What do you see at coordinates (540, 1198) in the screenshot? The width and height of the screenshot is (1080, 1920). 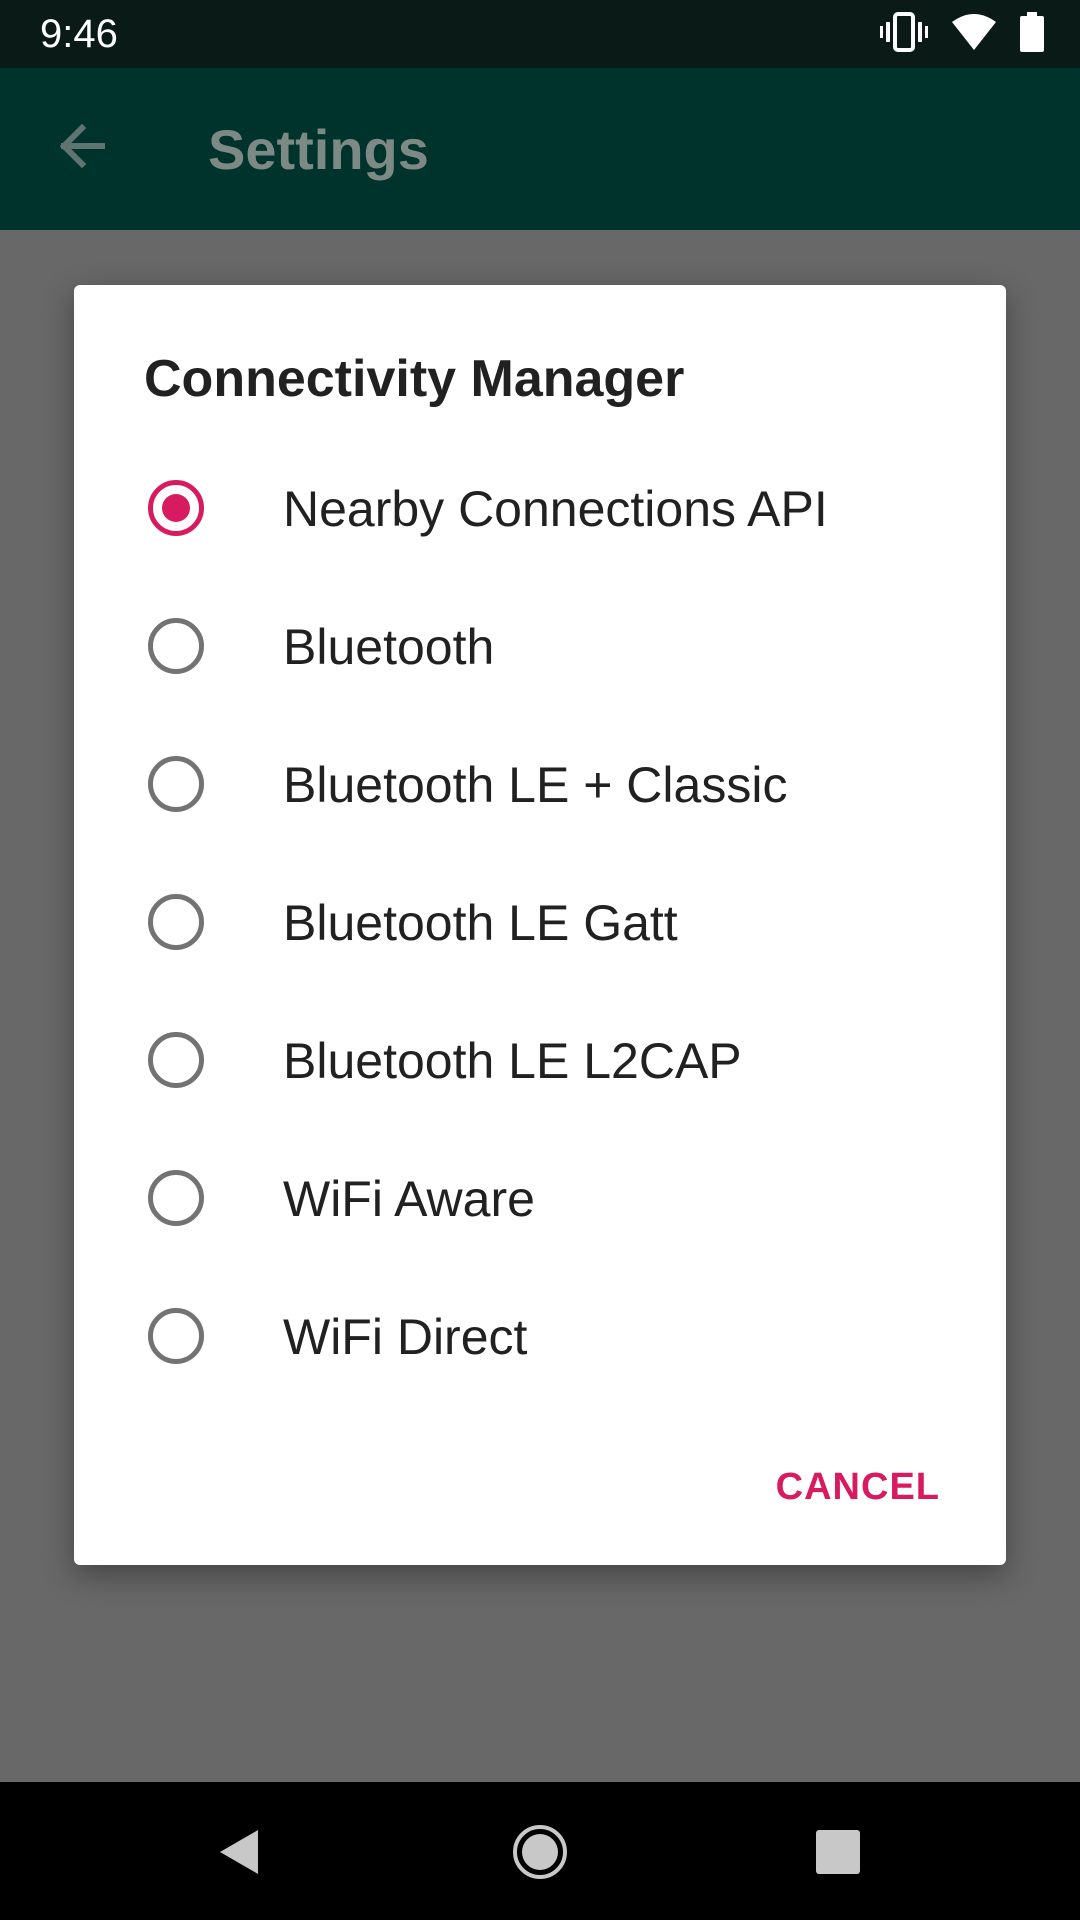 I see `option-wifi-aware: WiFi Aware` at bounding box center [540, 1198].